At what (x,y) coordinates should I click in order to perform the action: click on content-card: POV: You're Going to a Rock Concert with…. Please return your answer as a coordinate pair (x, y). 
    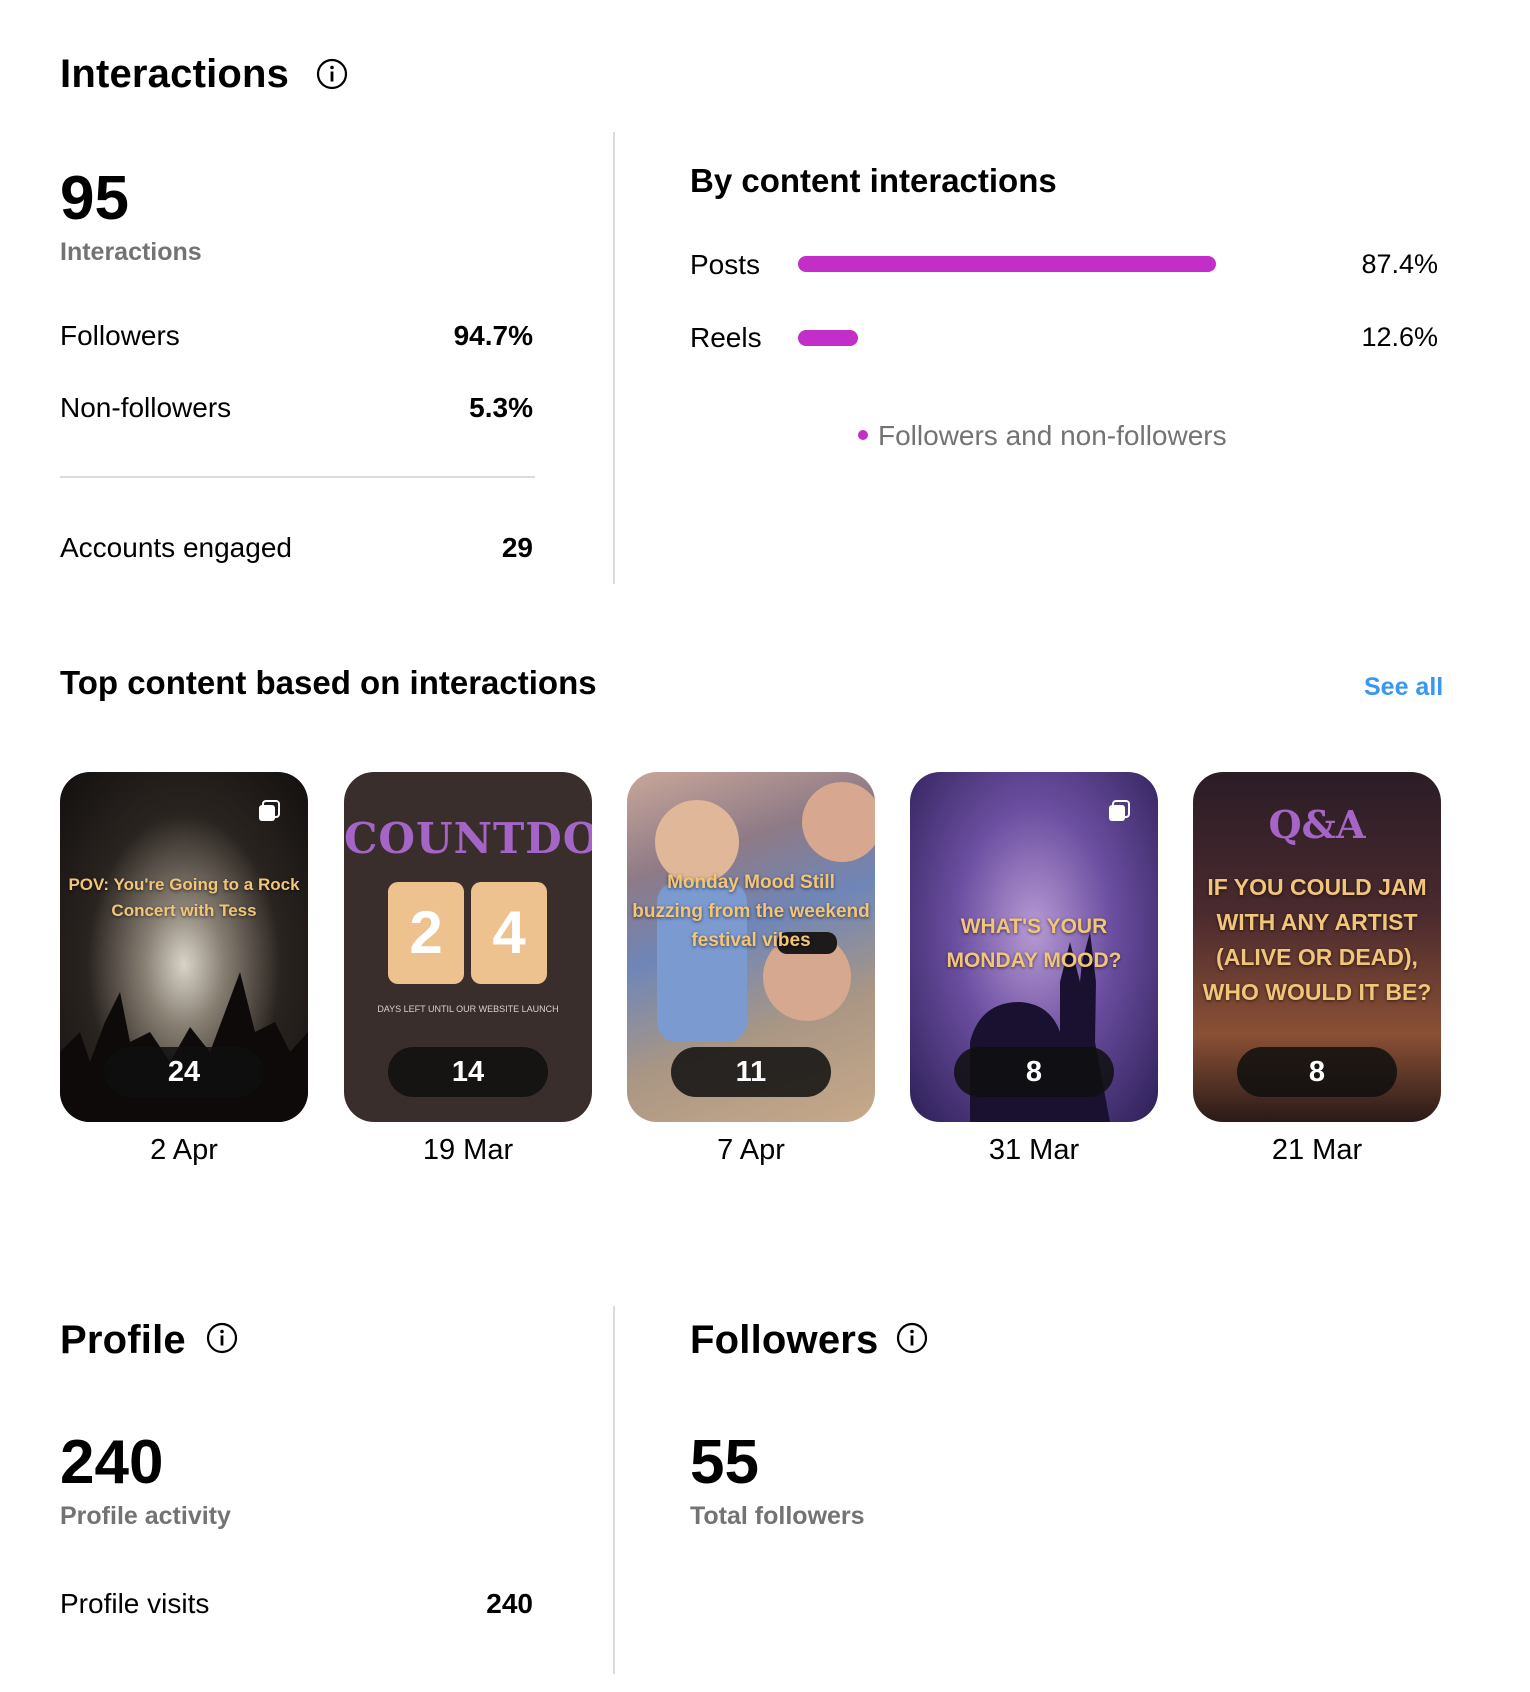
    Looking at the image, I should click on (184, 947).